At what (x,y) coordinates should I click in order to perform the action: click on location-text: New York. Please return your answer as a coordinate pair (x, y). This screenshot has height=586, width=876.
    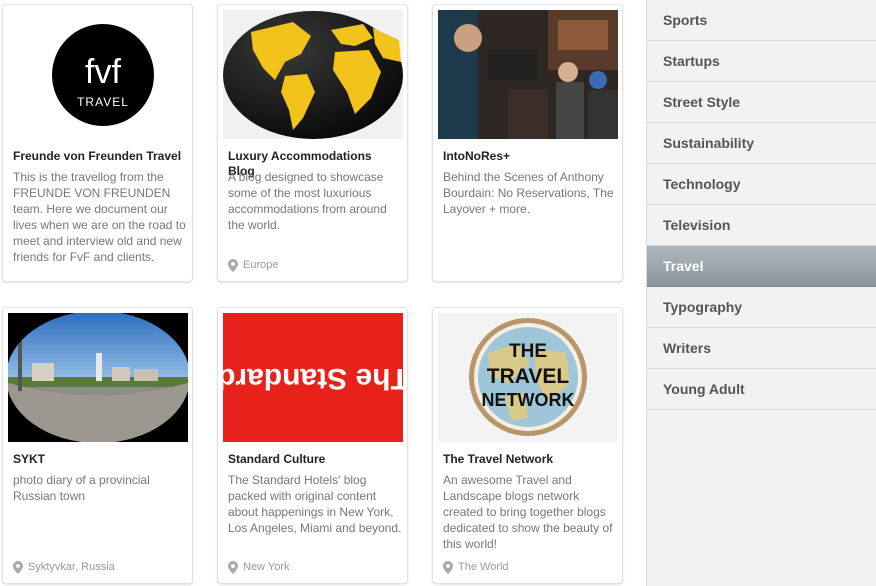
    Looking at the image, I should click on (266, 567).